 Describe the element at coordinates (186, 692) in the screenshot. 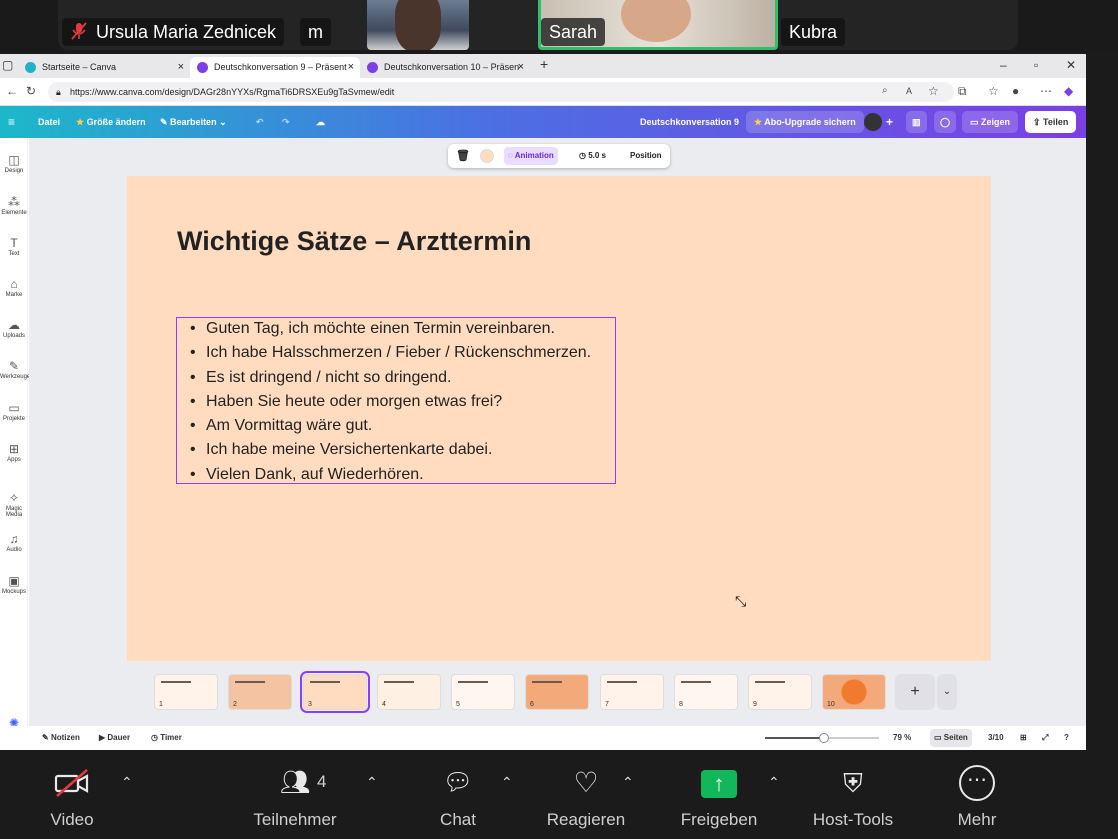

I see `page-thumbnail: 1` at that location.